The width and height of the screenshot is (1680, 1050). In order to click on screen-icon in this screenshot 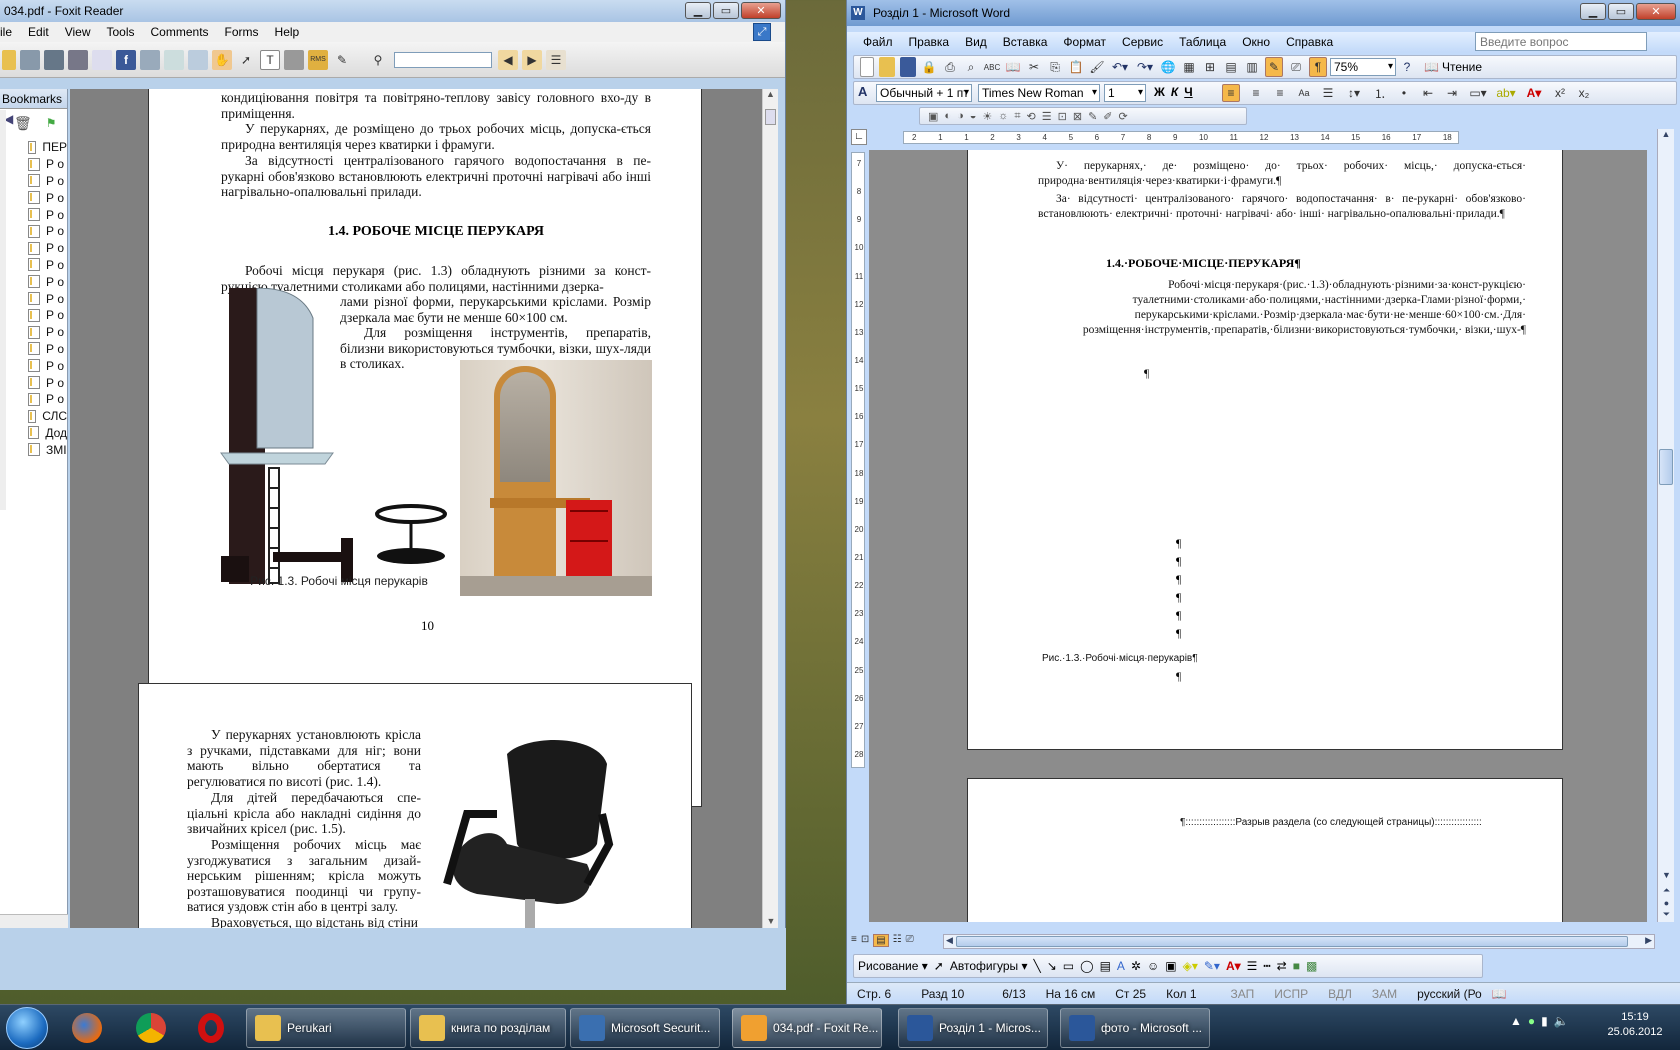, I will do `click(150, 59)`.